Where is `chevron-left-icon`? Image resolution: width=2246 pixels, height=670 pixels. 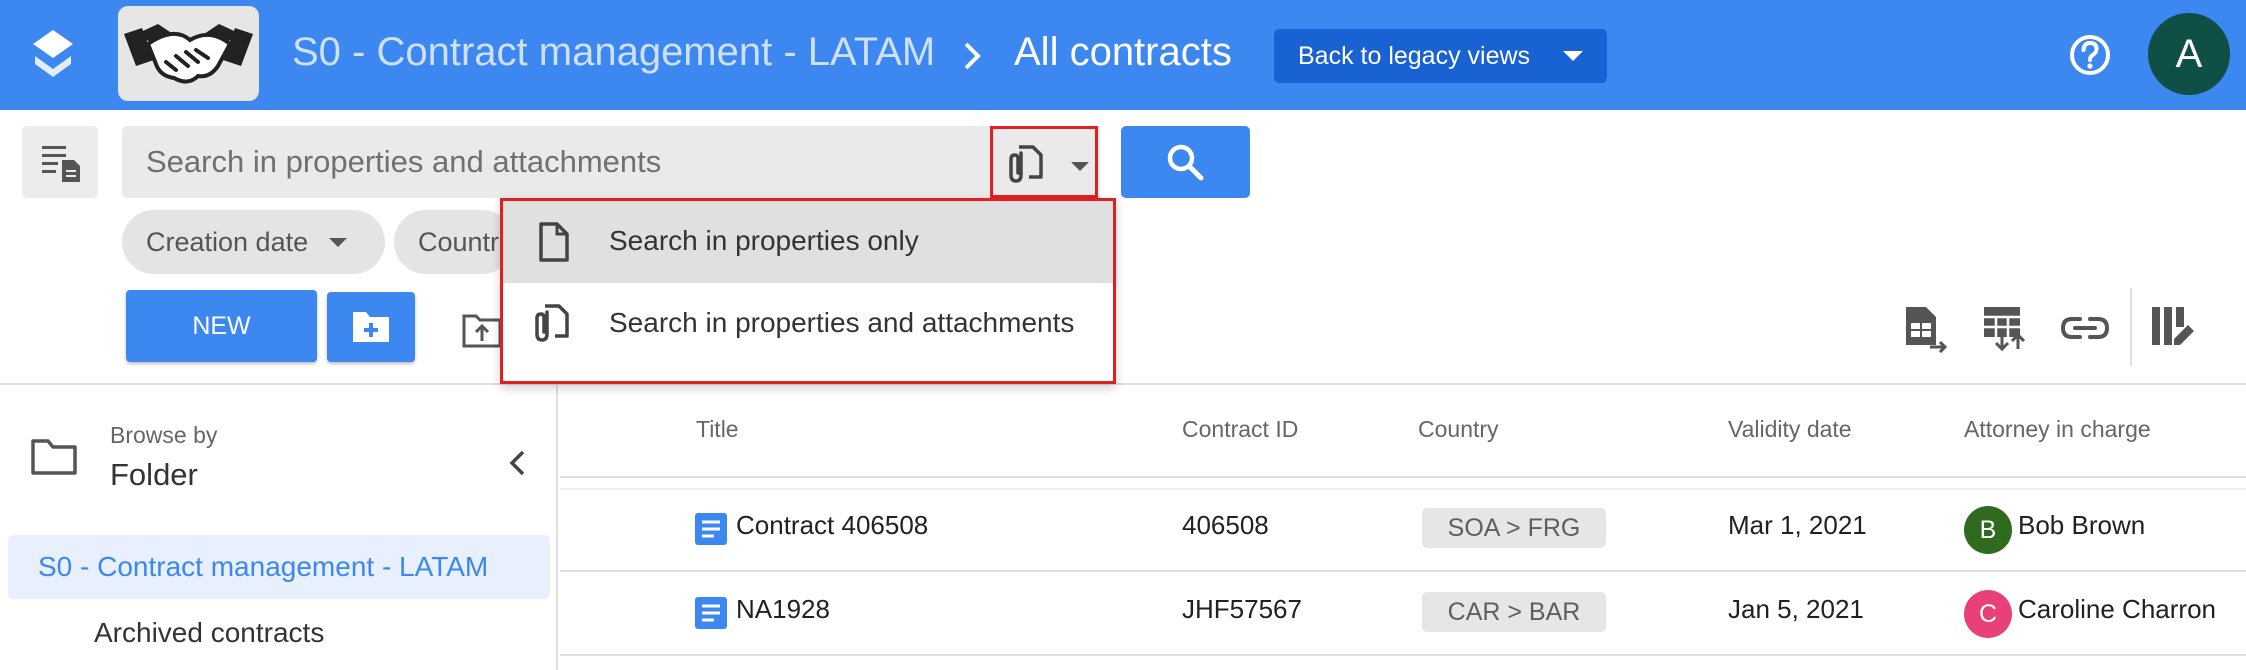
chevron-left-icon is located at coordinates (518, 463).